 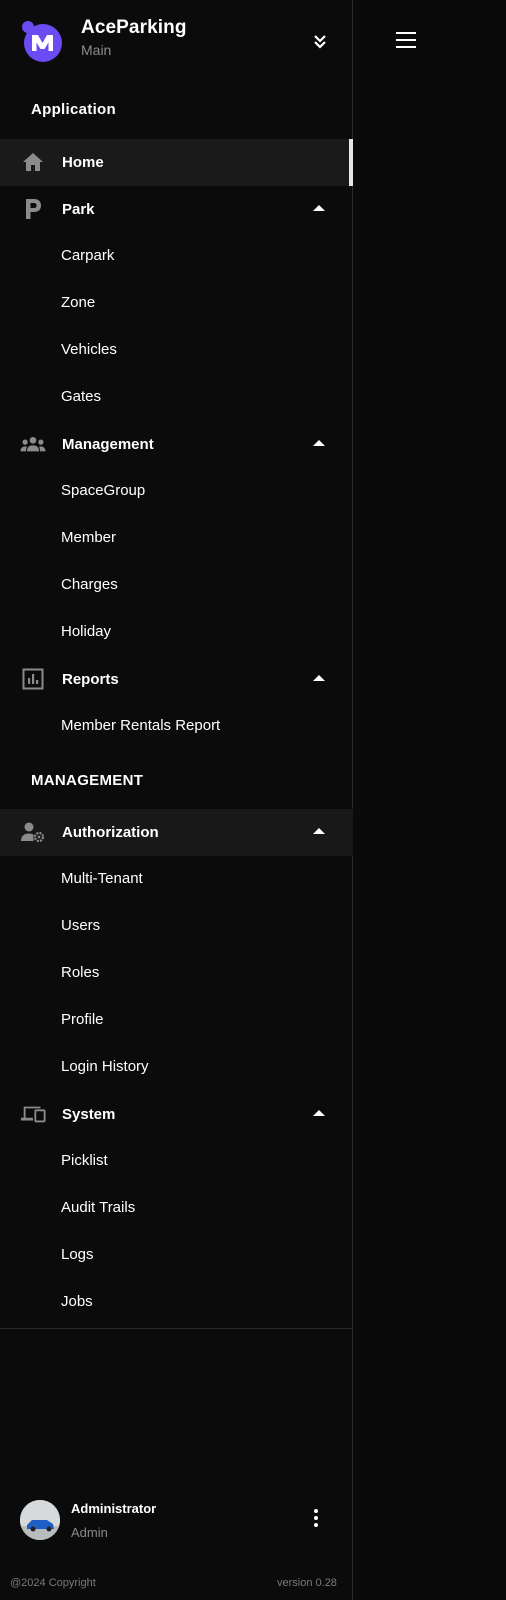 What do you see at coordinates (176, 162) in the screenshot?
I see `nav-item-home: Home` at bounding box center [176, 162].